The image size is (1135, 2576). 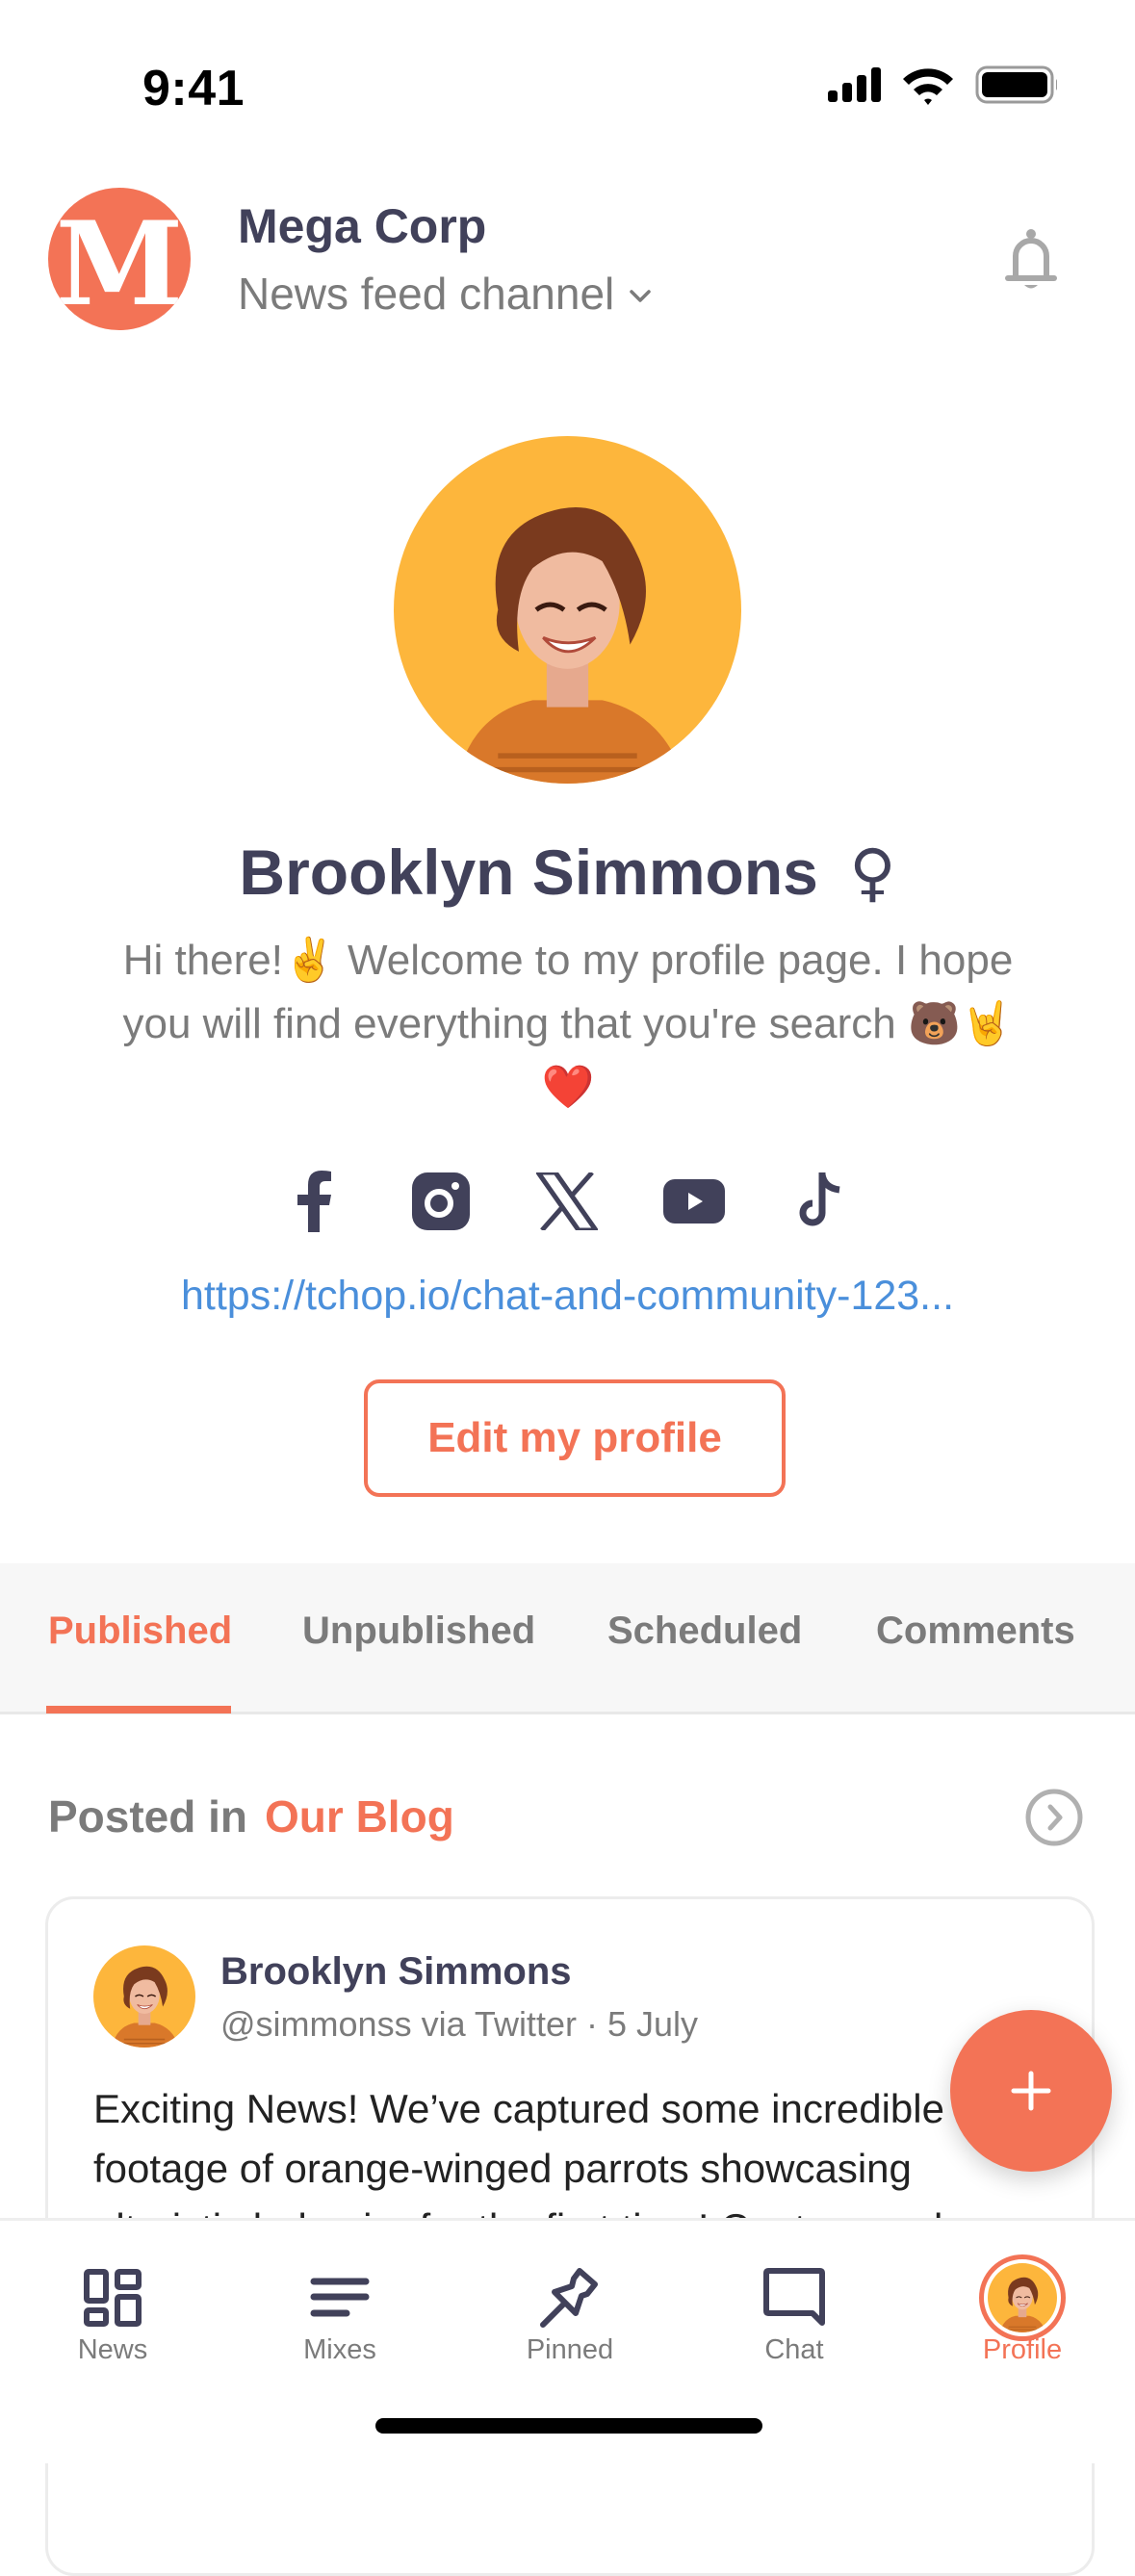 I want to click on nav-item-pinned: Pinned, so click(x=570, y=2308).